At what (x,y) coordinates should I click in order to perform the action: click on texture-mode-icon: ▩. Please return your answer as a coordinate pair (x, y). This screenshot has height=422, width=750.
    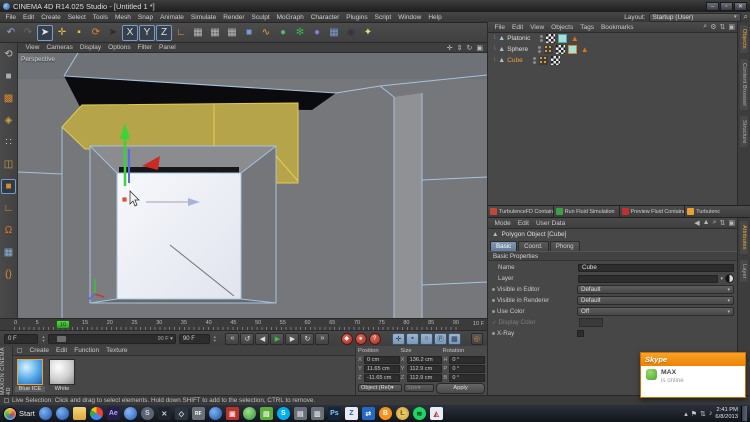
    Looking at the image, I should click on (8, 98).